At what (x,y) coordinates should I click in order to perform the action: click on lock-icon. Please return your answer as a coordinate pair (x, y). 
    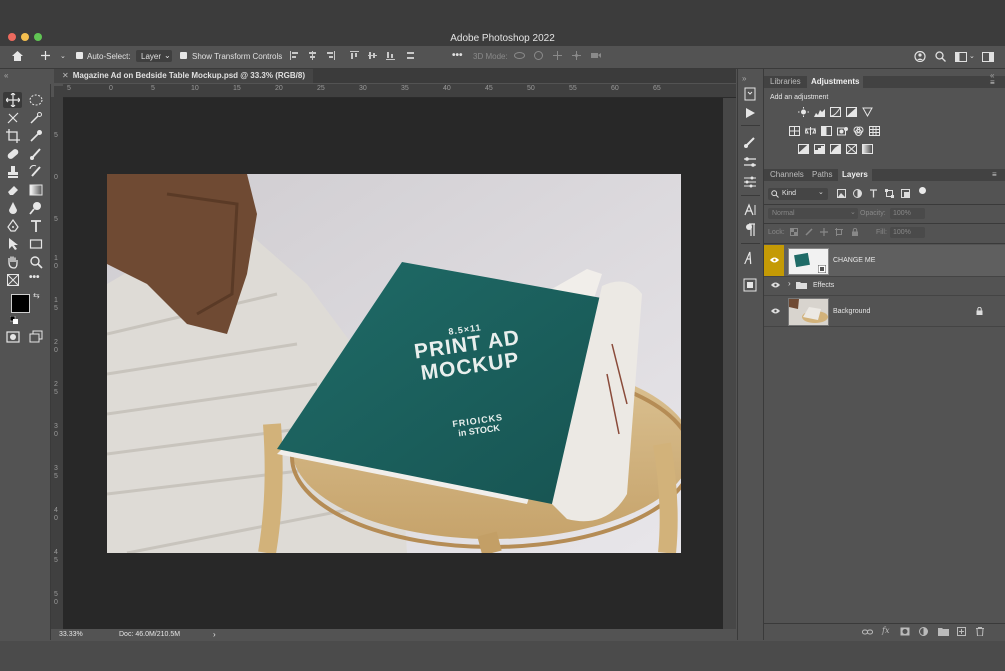
    Looking at the image, I should click on (979, 311).